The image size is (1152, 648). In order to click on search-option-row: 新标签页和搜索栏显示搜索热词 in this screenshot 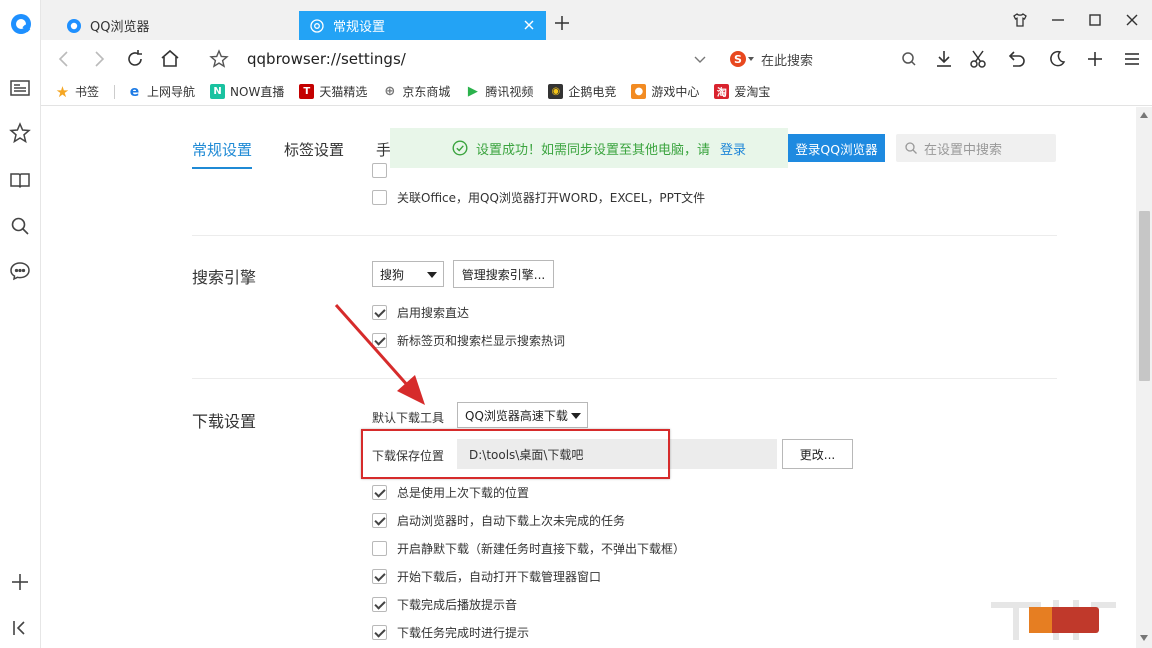, I will do `click(468, 340)`.